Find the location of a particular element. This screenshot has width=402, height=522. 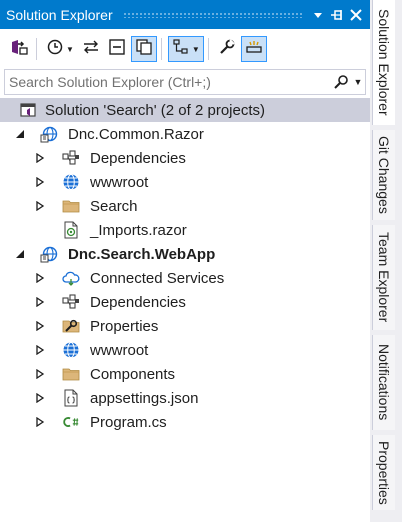

tab-team-explorer: Team Explorer is located at coordinates (383, 277).